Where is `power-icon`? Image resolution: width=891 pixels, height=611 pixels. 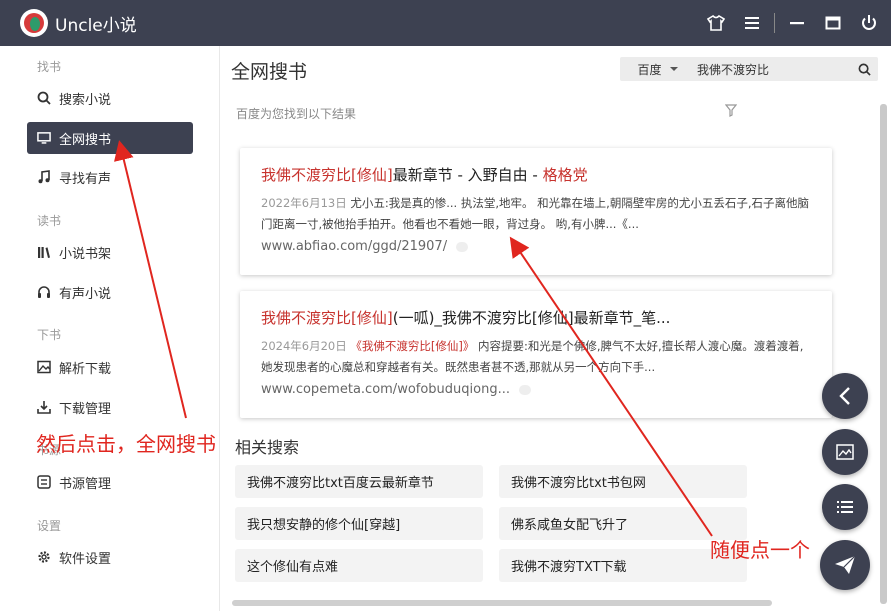
power-icon is located at coordinates (869, 23).